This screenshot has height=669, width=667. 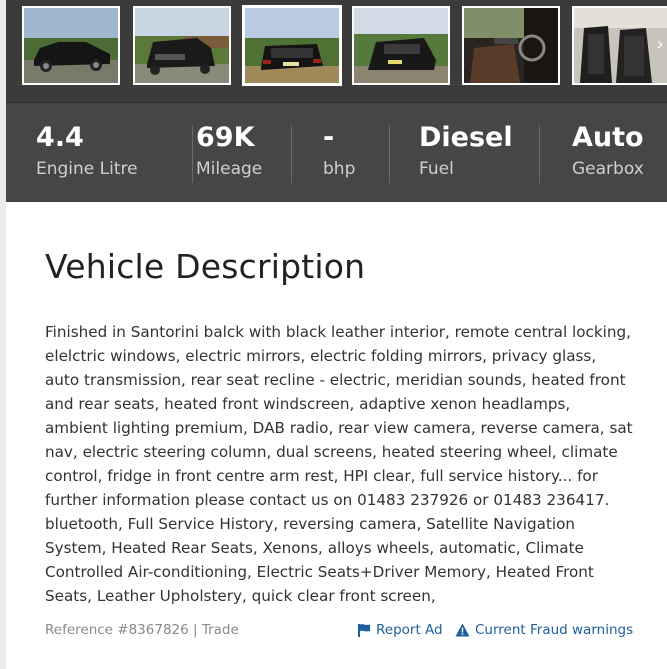 What do you see at coordinates (466, 137) in the screenshot?
I see `spec-fuel-value: Diesel` at bounding box center [466, 137].